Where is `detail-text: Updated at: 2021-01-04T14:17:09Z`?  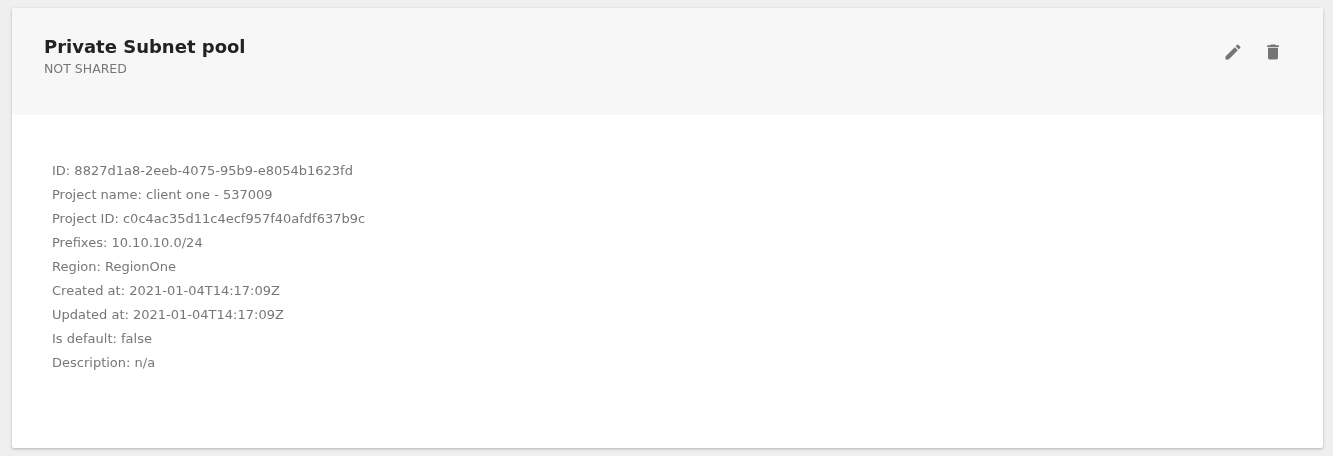
detail-text: Updated at: 2021-01-04T14:17:09Z is located at coordinates (168, 315).